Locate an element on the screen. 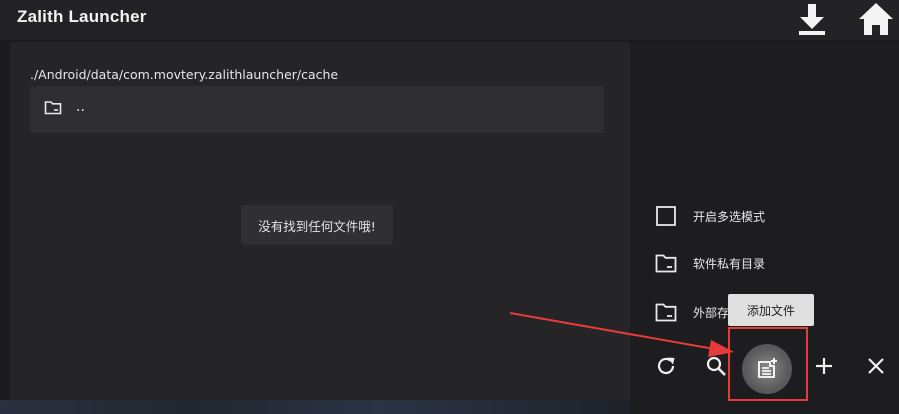 The width and height of the screenshot is (899, 414). parent-directory-row: .. is located at coordinates (317, 109).